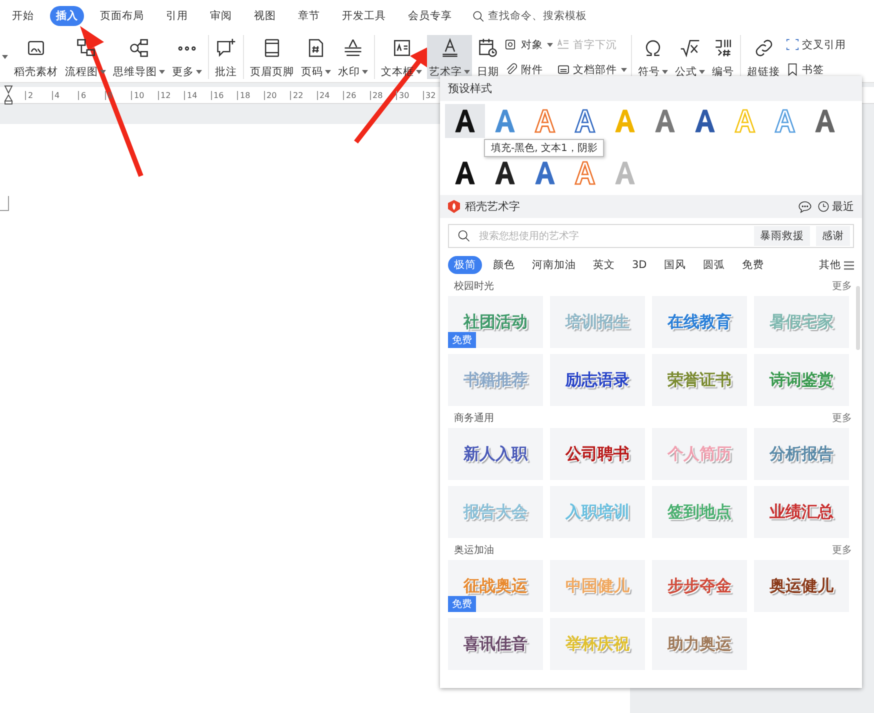  Describe the element at coordinates (597, 454) in the screenshot. I see `wordart-template: 公司聘书` at that location.